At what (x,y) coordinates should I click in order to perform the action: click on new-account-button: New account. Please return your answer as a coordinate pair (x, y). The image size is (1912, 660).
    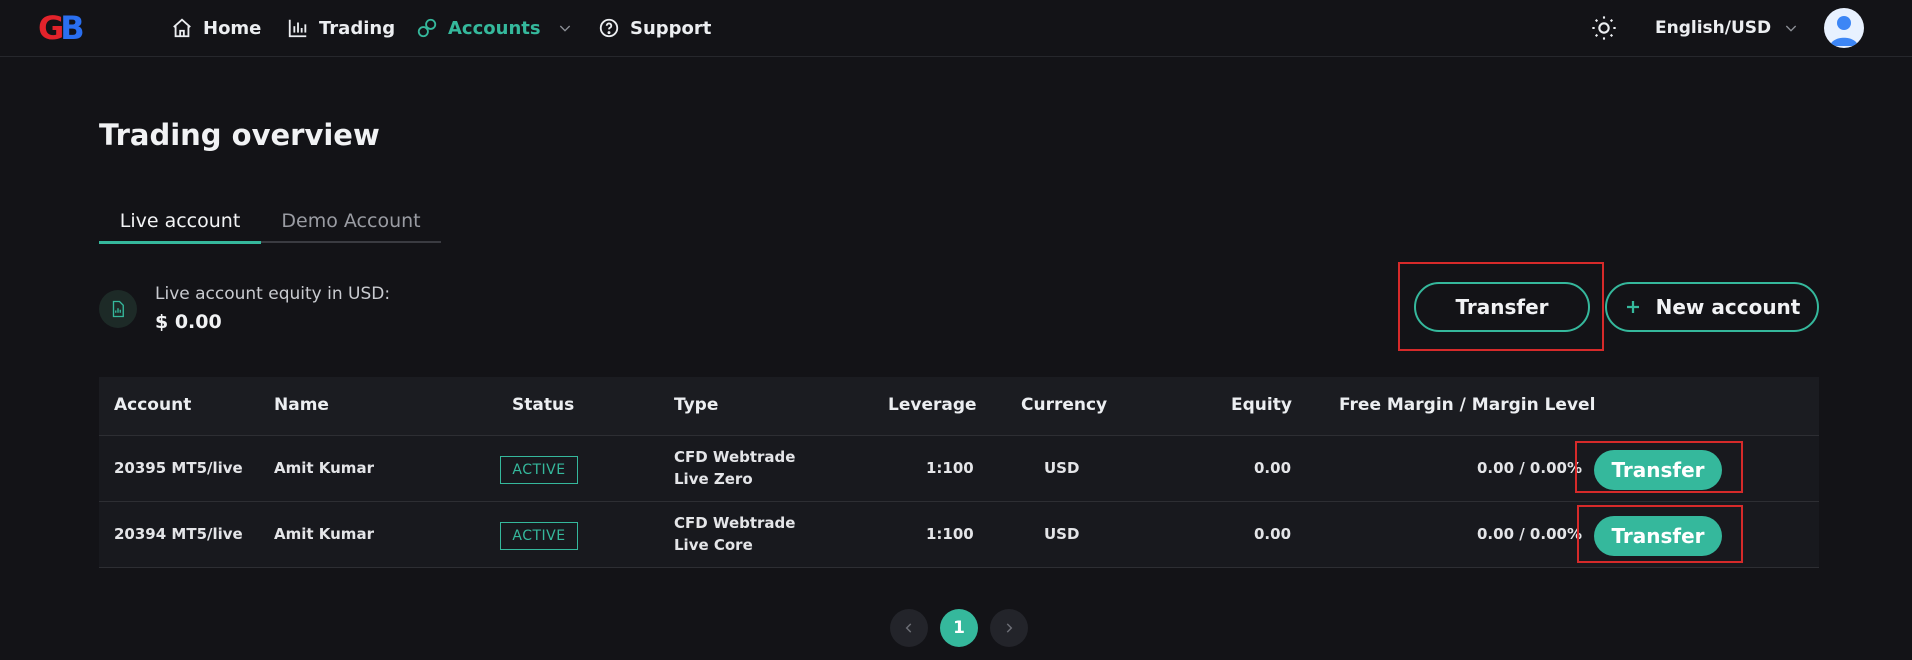
    Looking at the image, I should click on (1712, 307).